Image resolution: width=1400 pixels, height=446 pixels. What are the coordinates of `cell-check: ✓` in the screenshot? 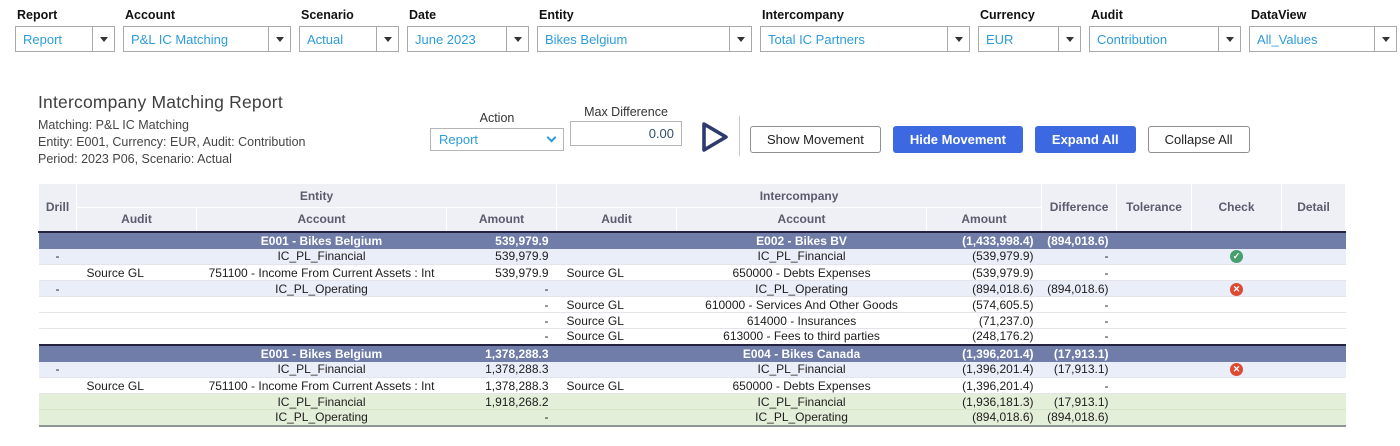 It's located at (1236, 256).